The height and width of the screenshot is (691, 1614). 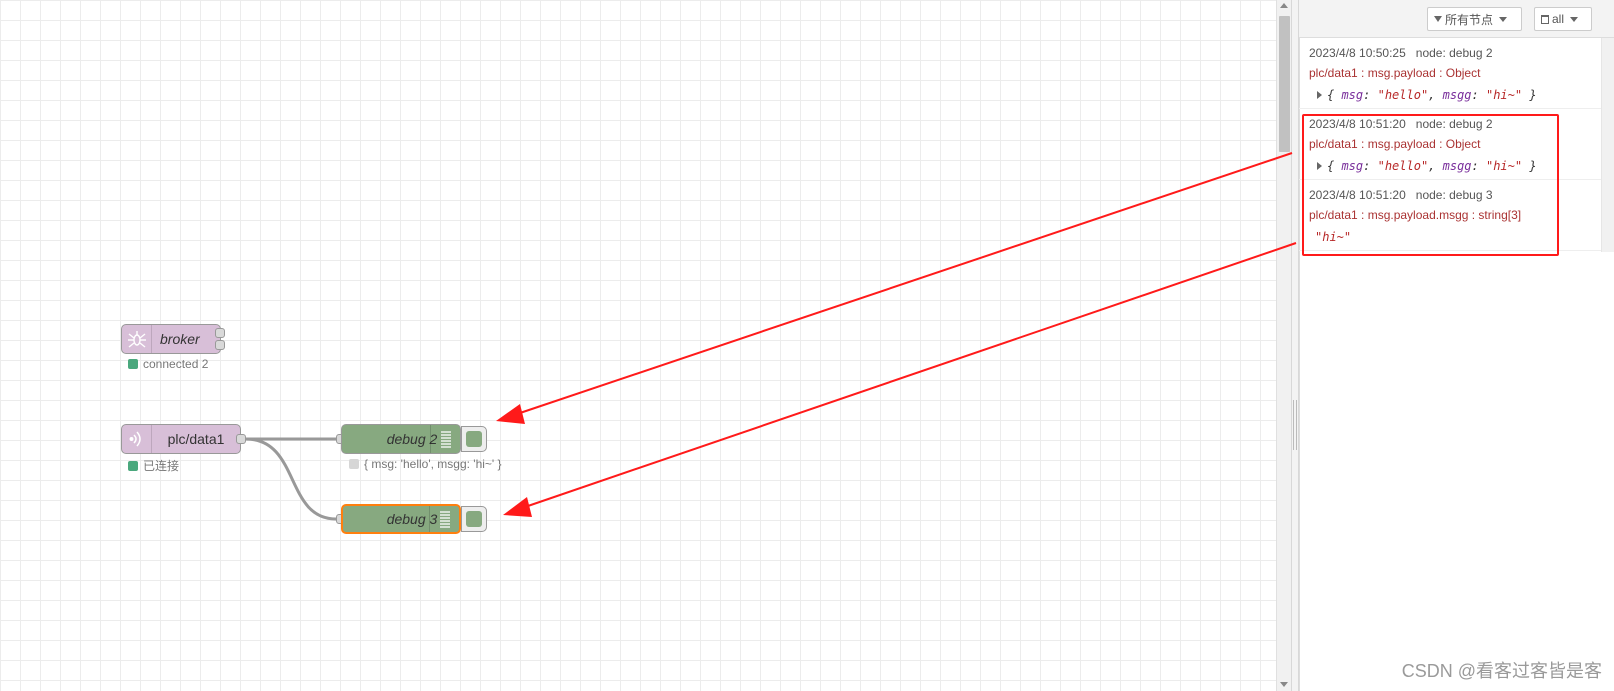 What do you see at coordinates (180, 339) in the screenshot?
I see `node-broker-label: broker` at bounding box center [180, 339].